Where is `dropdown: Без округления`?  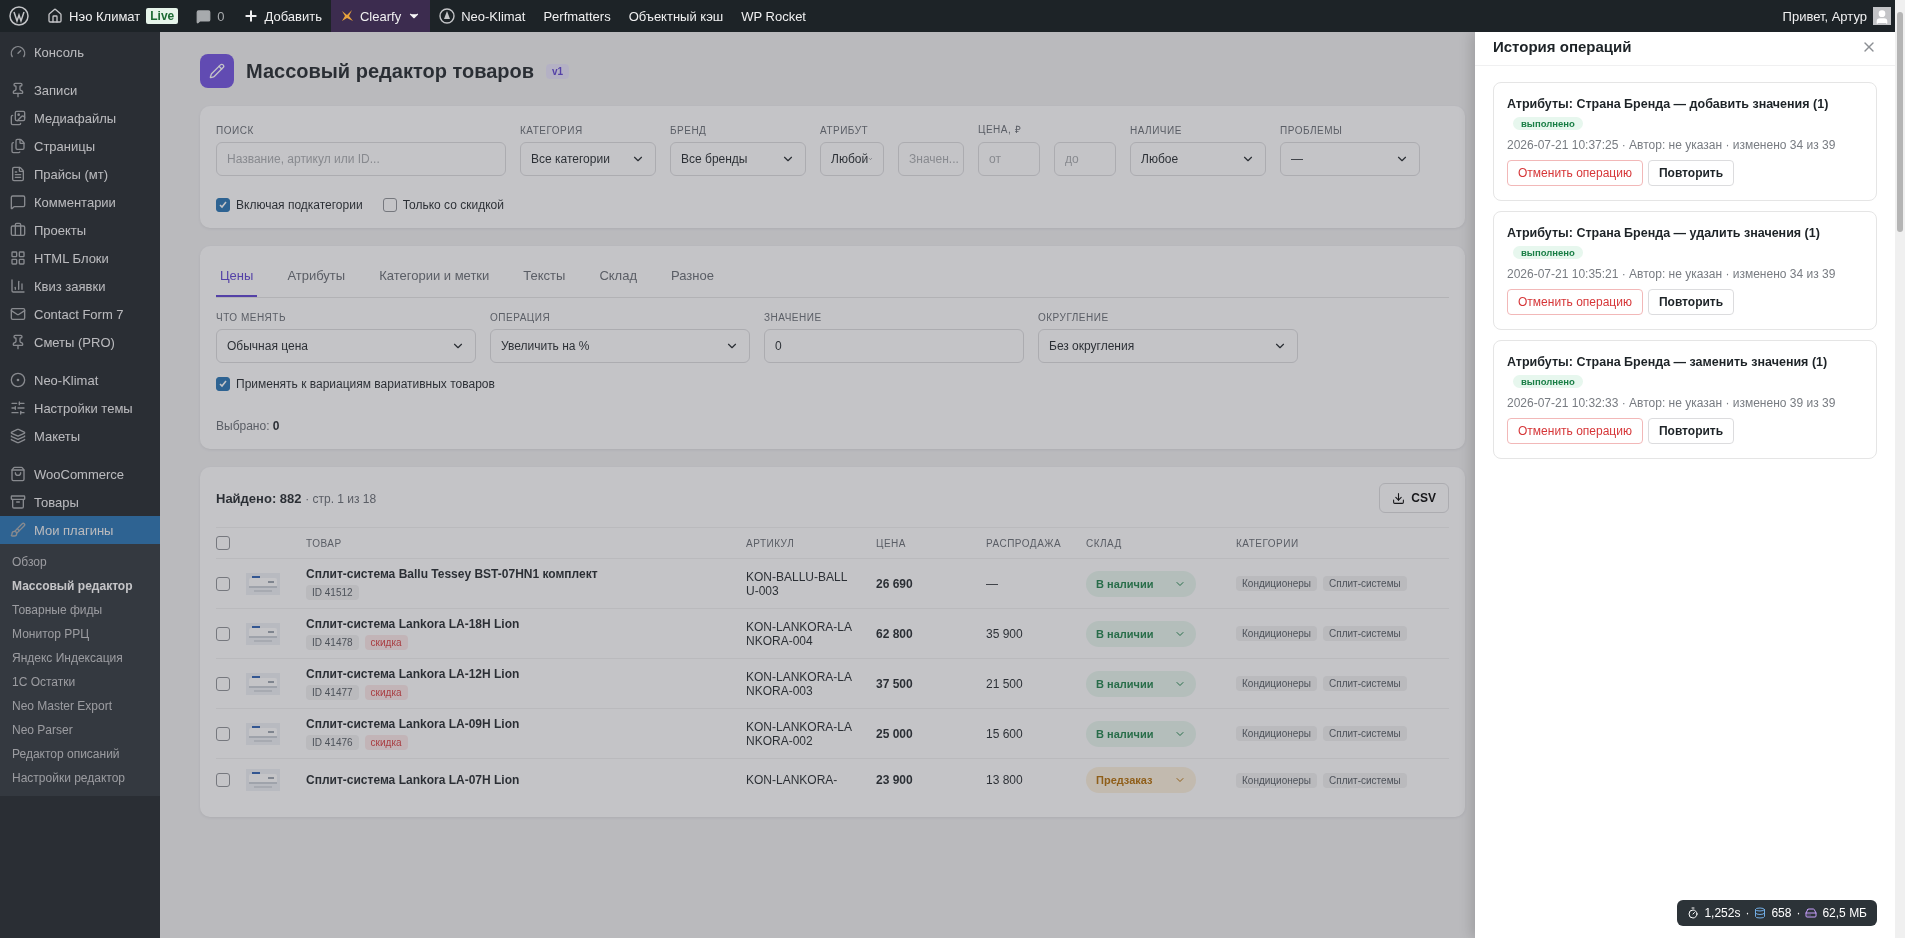
dropdown: Без округления is located at coordinates (1168, 346).